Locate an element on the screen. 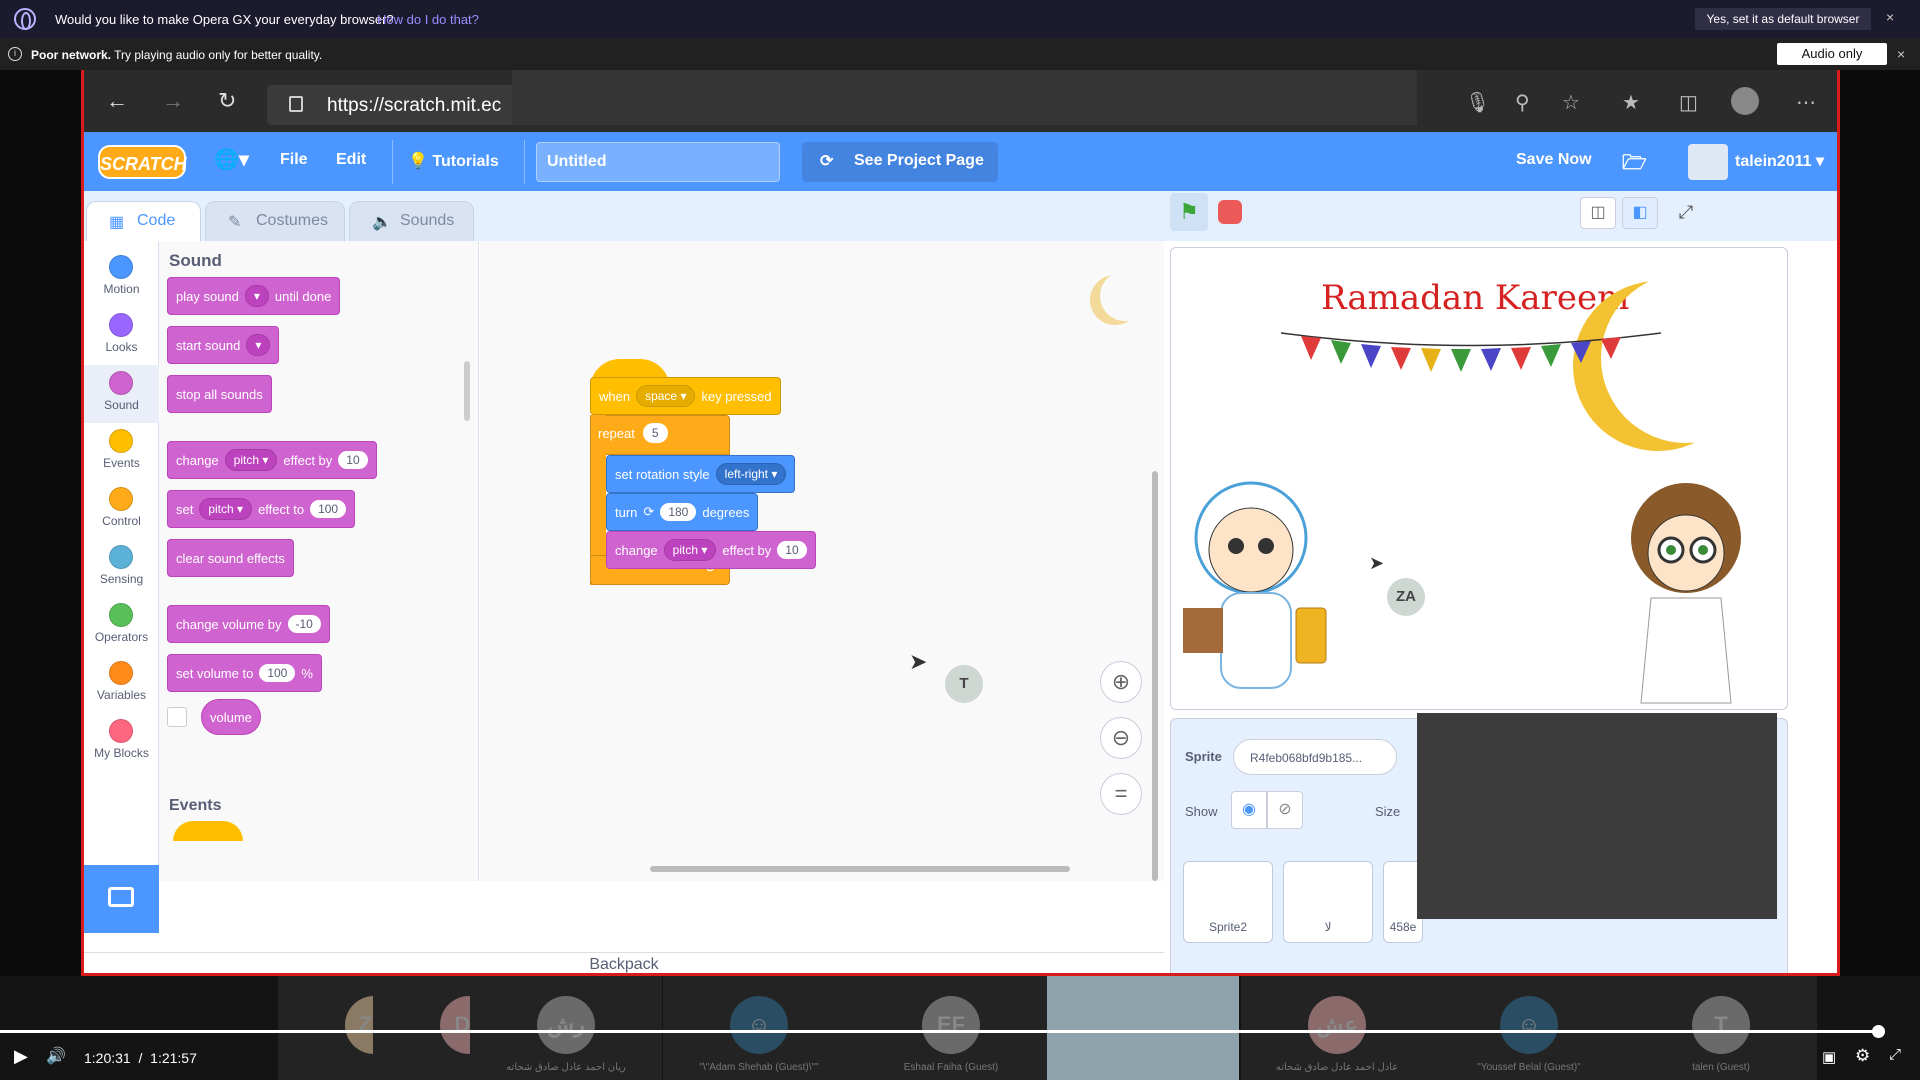 The width and height of the screenshot is (1920, 1080). sprite-thumbnail: لا is located at coordinates (1328, 902).